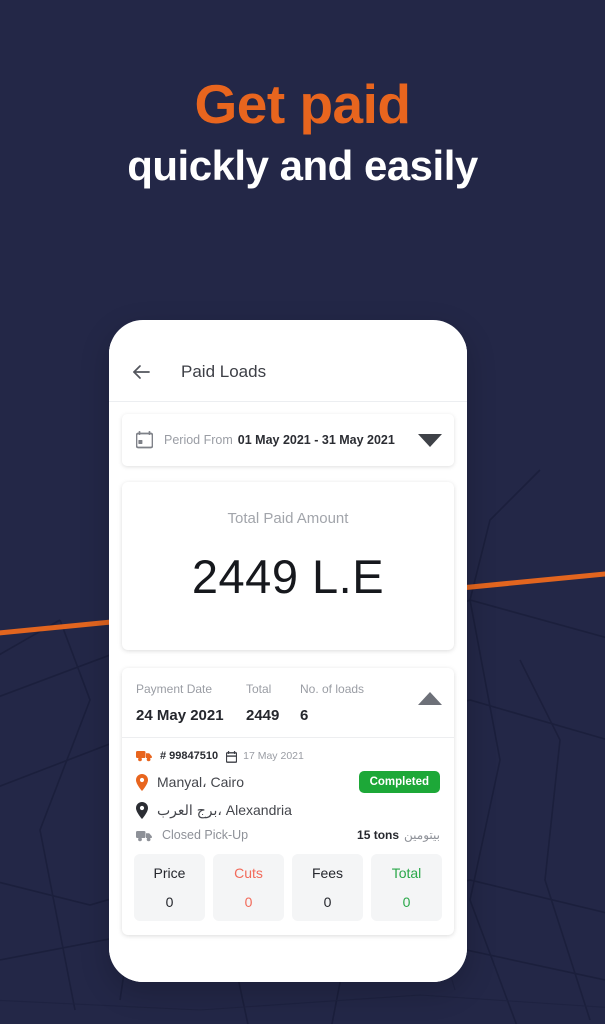 The width and height of the screenshot is (605, 1024). I want to click on stat-price-label: Price, so click(169, 873).